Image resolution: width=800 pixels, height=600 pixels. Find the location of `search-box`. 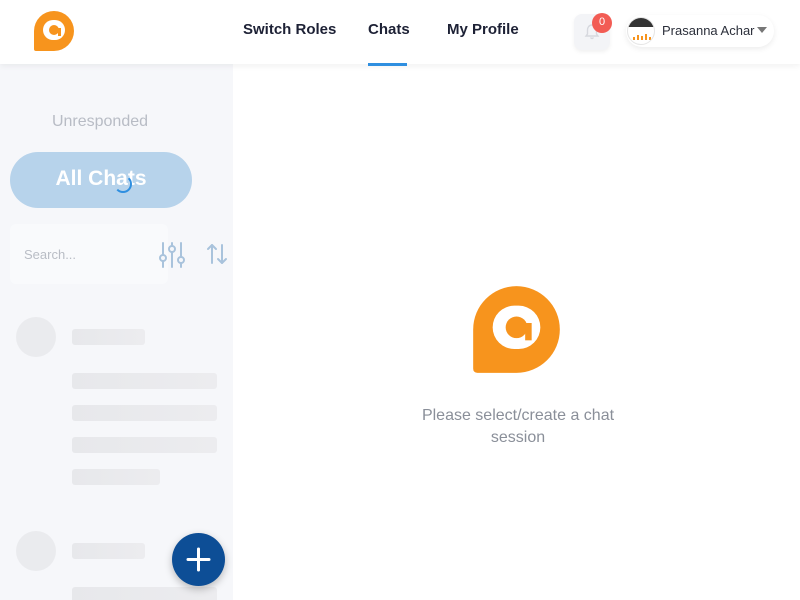

search-box is located at coordinates (89, 254).